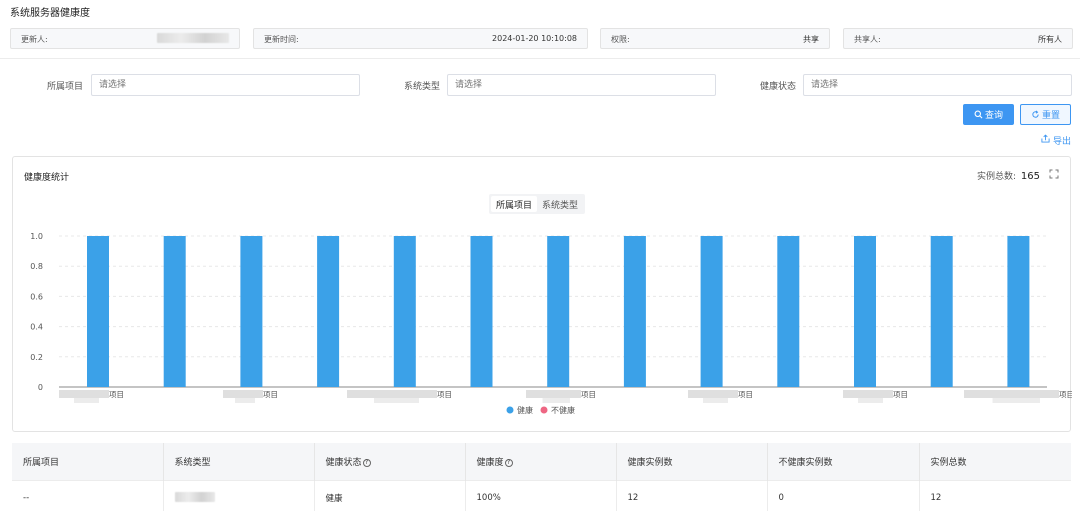 This screenshot has height=511, width=1080. What do you see at coordinates (715, 38) in the screenshot?
I see `permission-box: 权限: 共享` at bounding box center [715, 38].